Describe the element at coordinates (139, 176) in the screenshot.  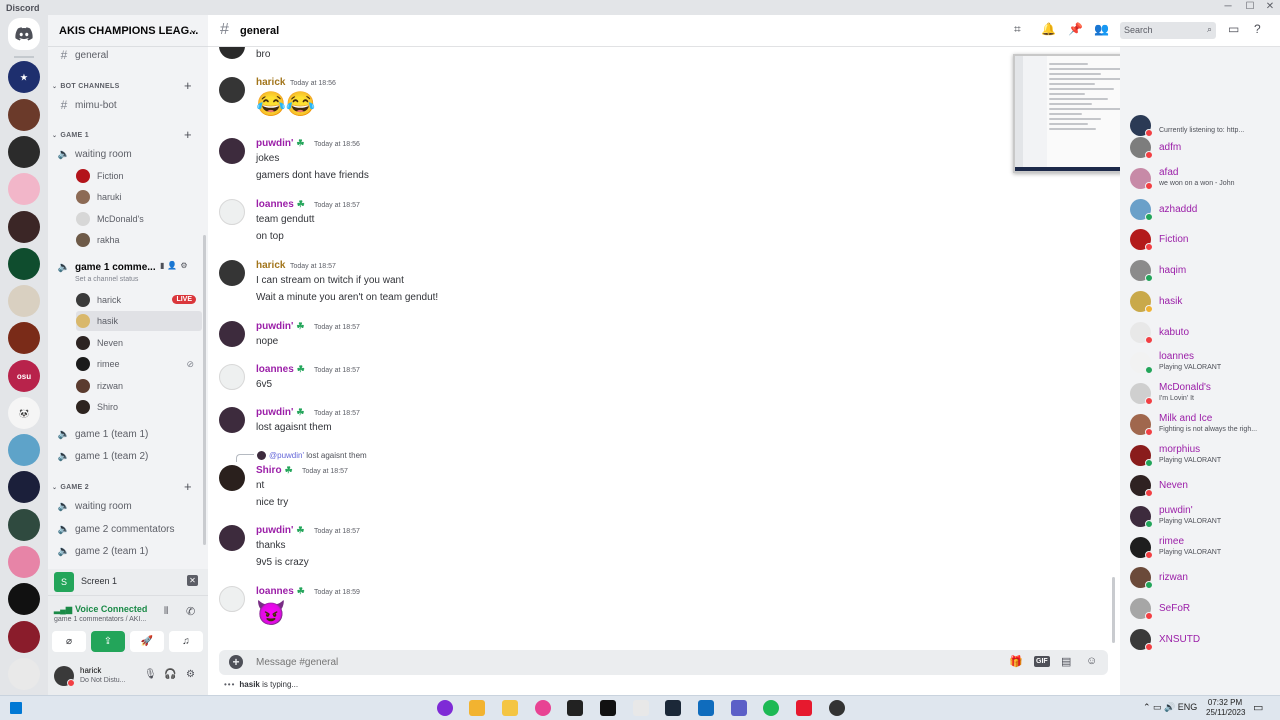
I see `voice-user: Fiction` at that location.